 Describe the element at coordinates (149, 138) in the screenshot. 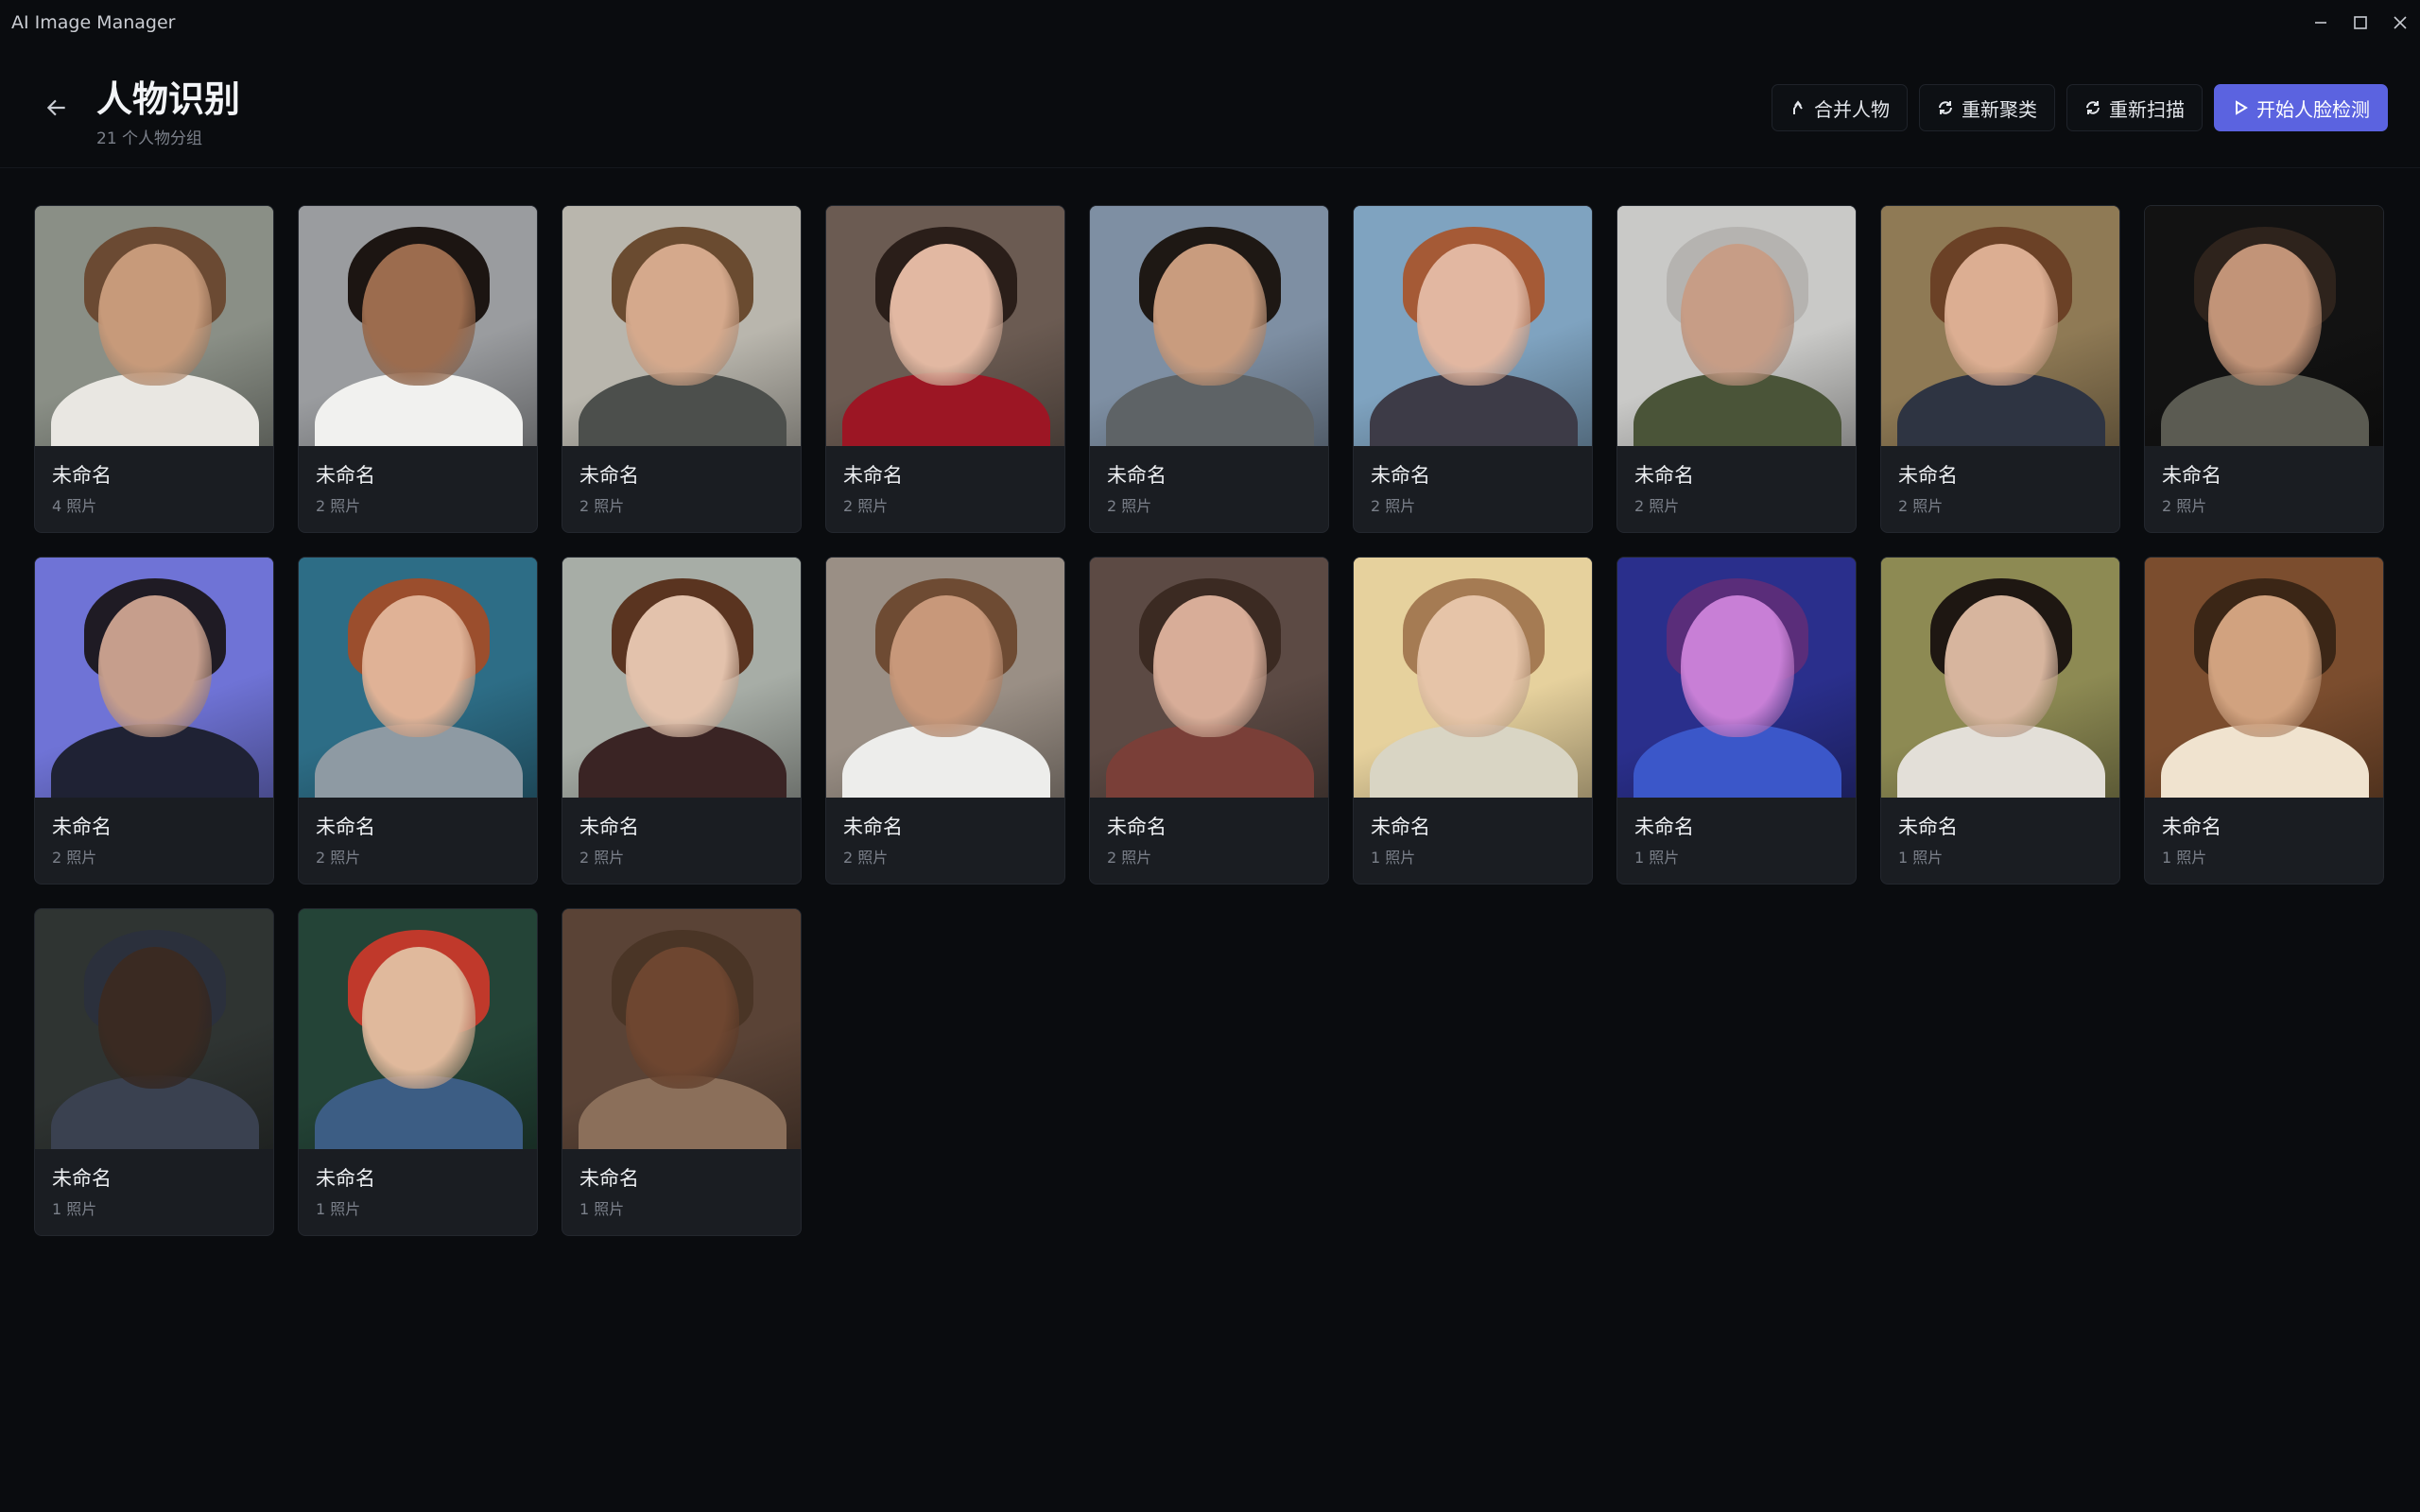

I see `page-subtitle: 21 个人物分组` at that location.